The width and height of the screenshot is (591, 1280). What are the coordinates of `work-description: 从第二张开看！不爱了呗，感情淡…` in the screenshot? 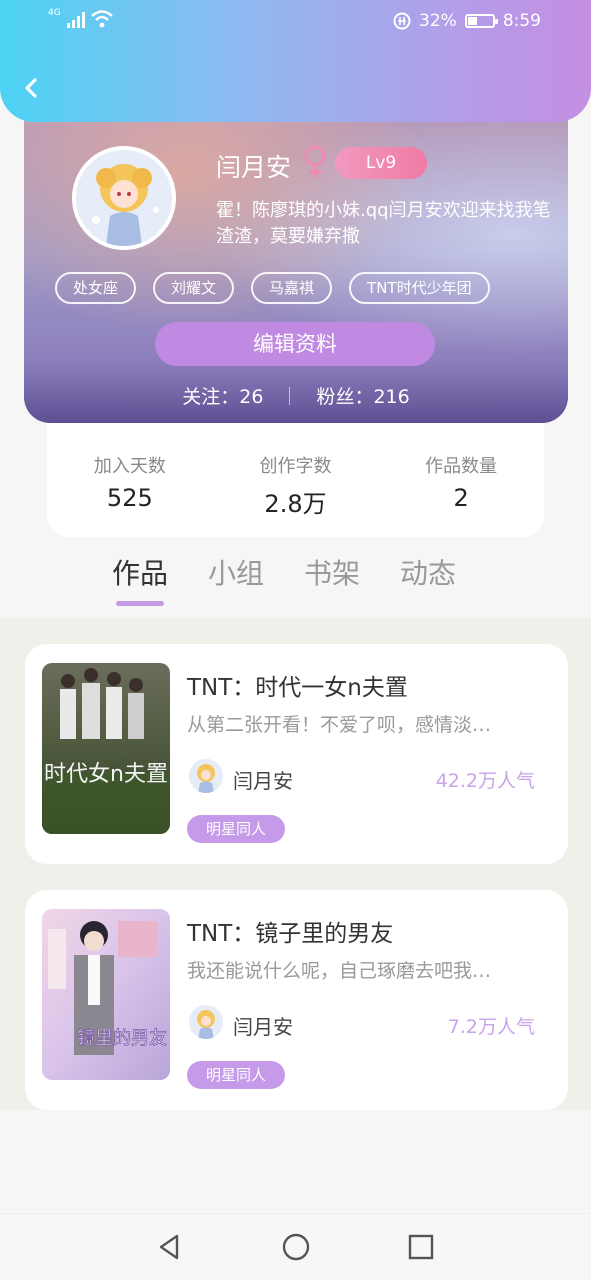 It's located at (339, 725).